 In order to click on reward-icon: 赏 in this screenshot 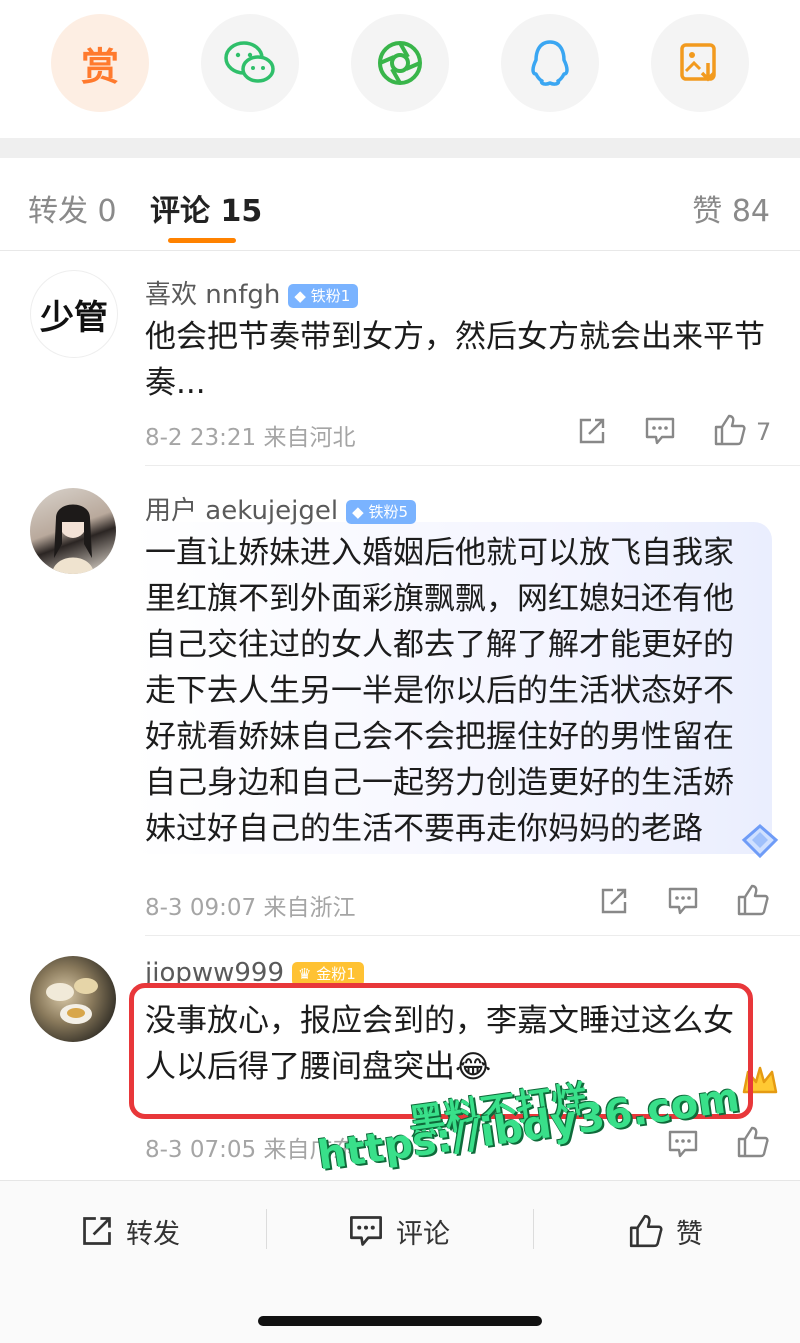, I will do `click(99, 66)`.